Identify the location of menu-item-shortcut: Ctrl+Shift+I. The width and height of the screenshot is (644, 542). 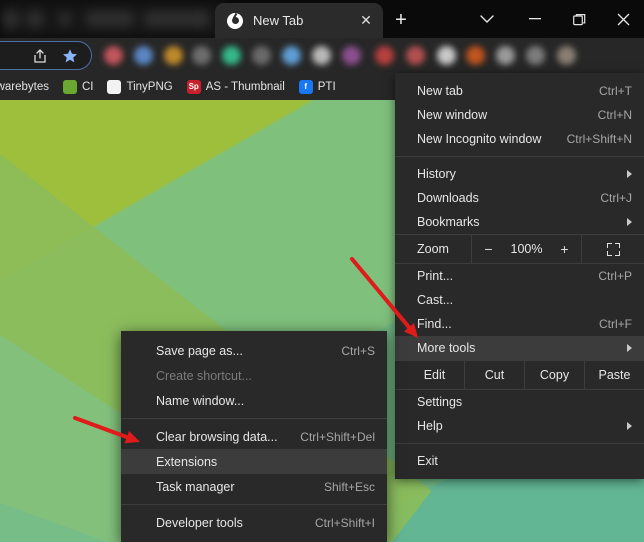
(344, 522).